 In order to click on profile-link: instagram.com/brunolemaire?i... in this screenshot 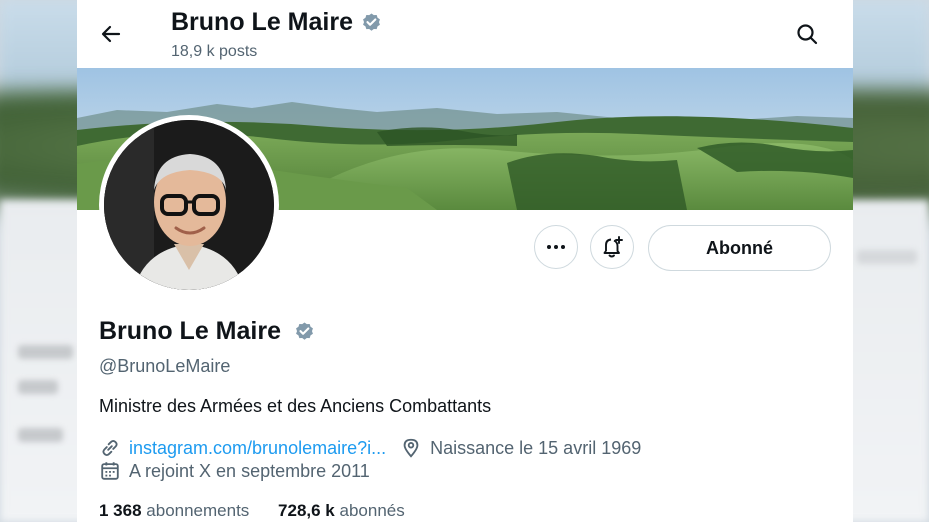, I will do `click(257, 448)`.